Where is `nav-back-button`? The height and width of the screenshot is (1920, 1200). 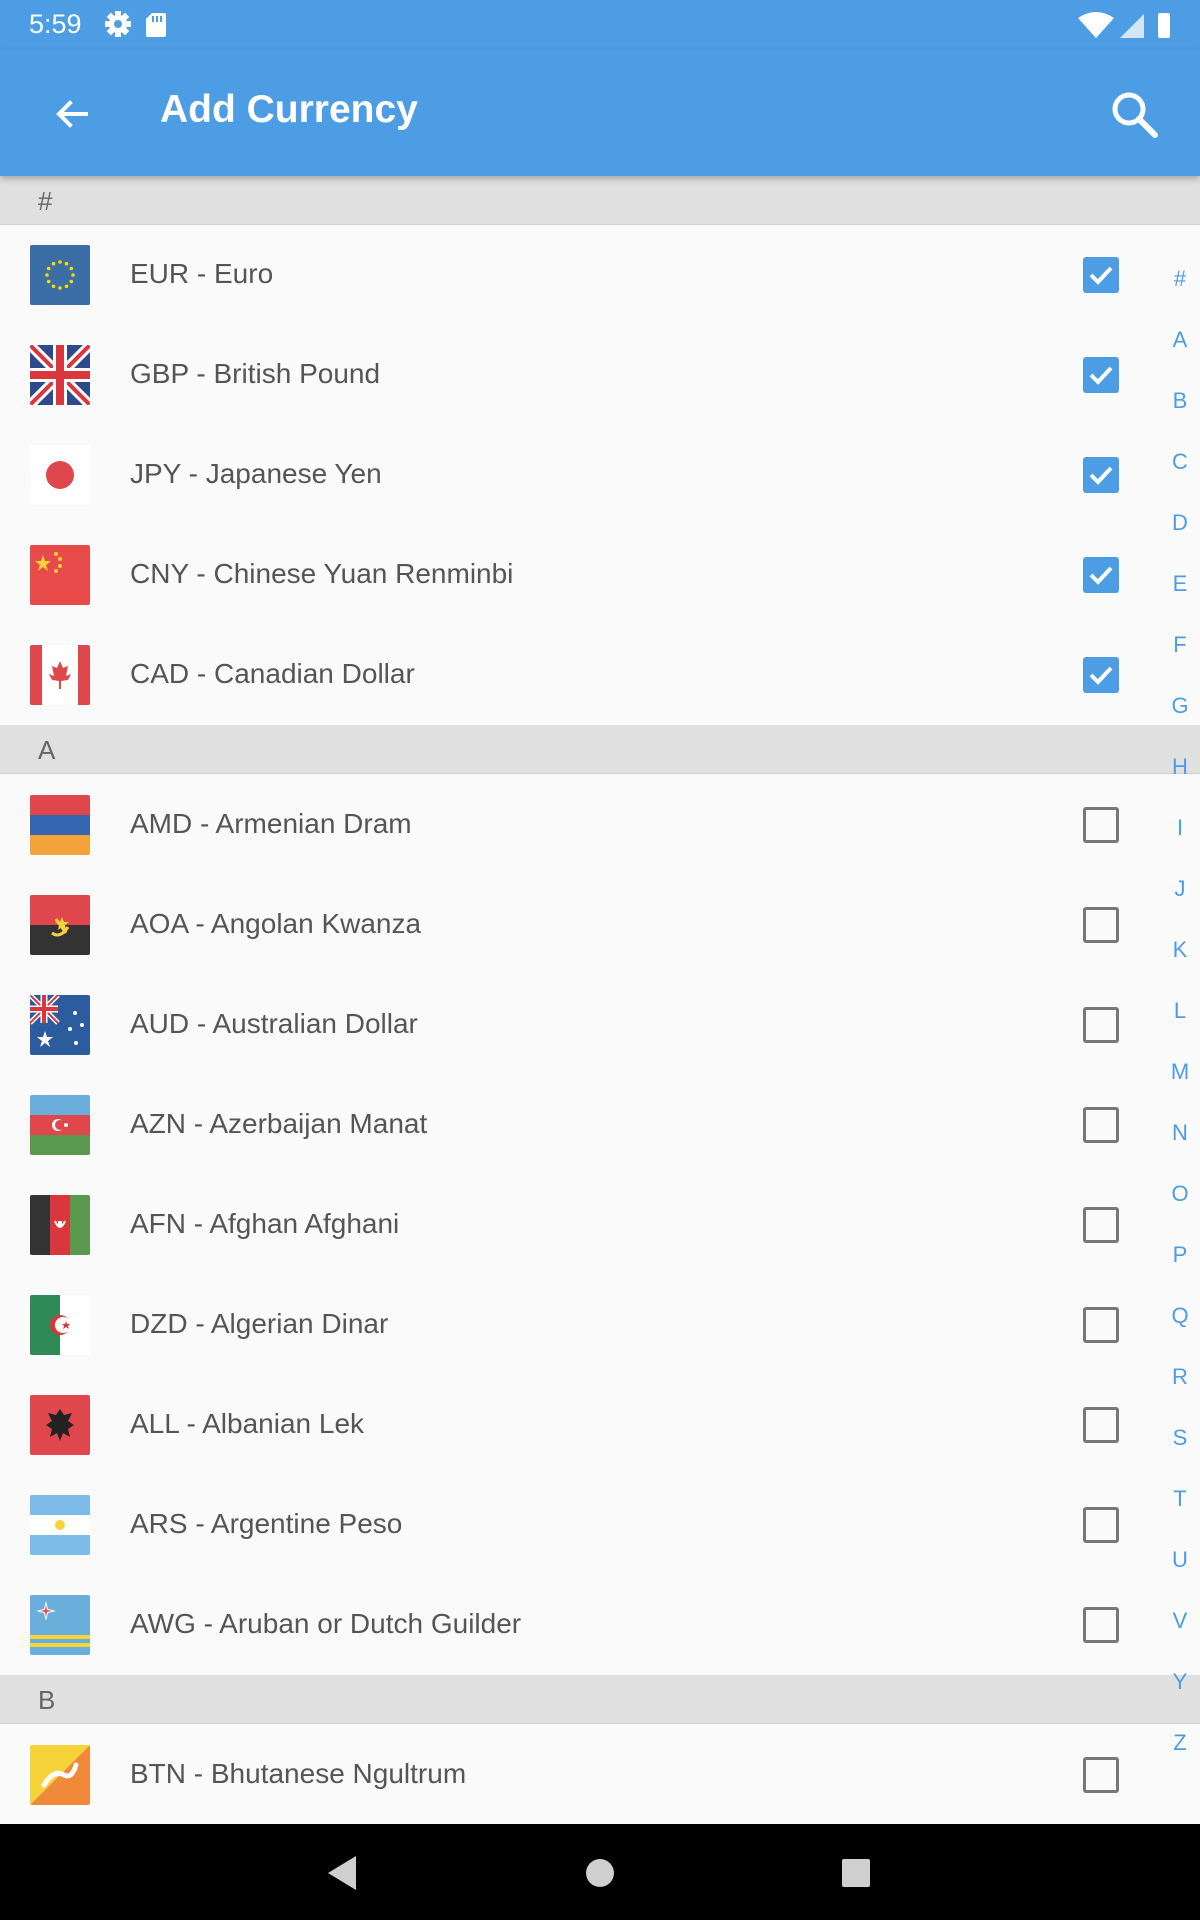
nav-back-button is located at coordinates (343, 1873).